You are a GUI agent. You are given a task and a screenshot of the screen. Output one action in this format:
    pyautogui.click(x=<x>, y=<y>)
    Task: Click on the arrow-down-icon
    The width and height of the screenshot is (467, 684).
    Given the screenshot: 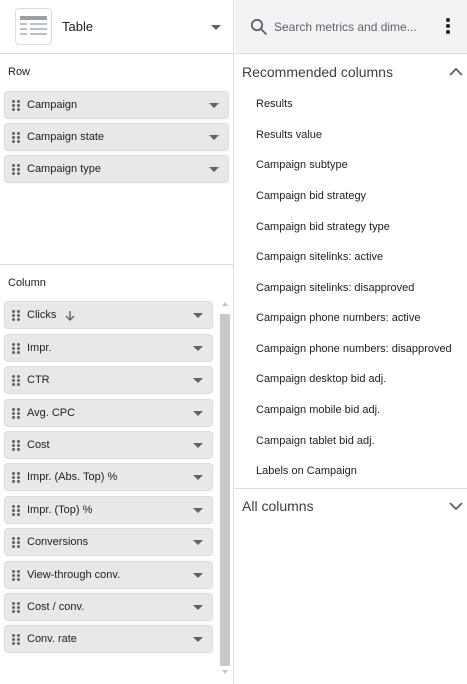 What is the action you would take?
    pyautogui.click(x=70, y=315)
    